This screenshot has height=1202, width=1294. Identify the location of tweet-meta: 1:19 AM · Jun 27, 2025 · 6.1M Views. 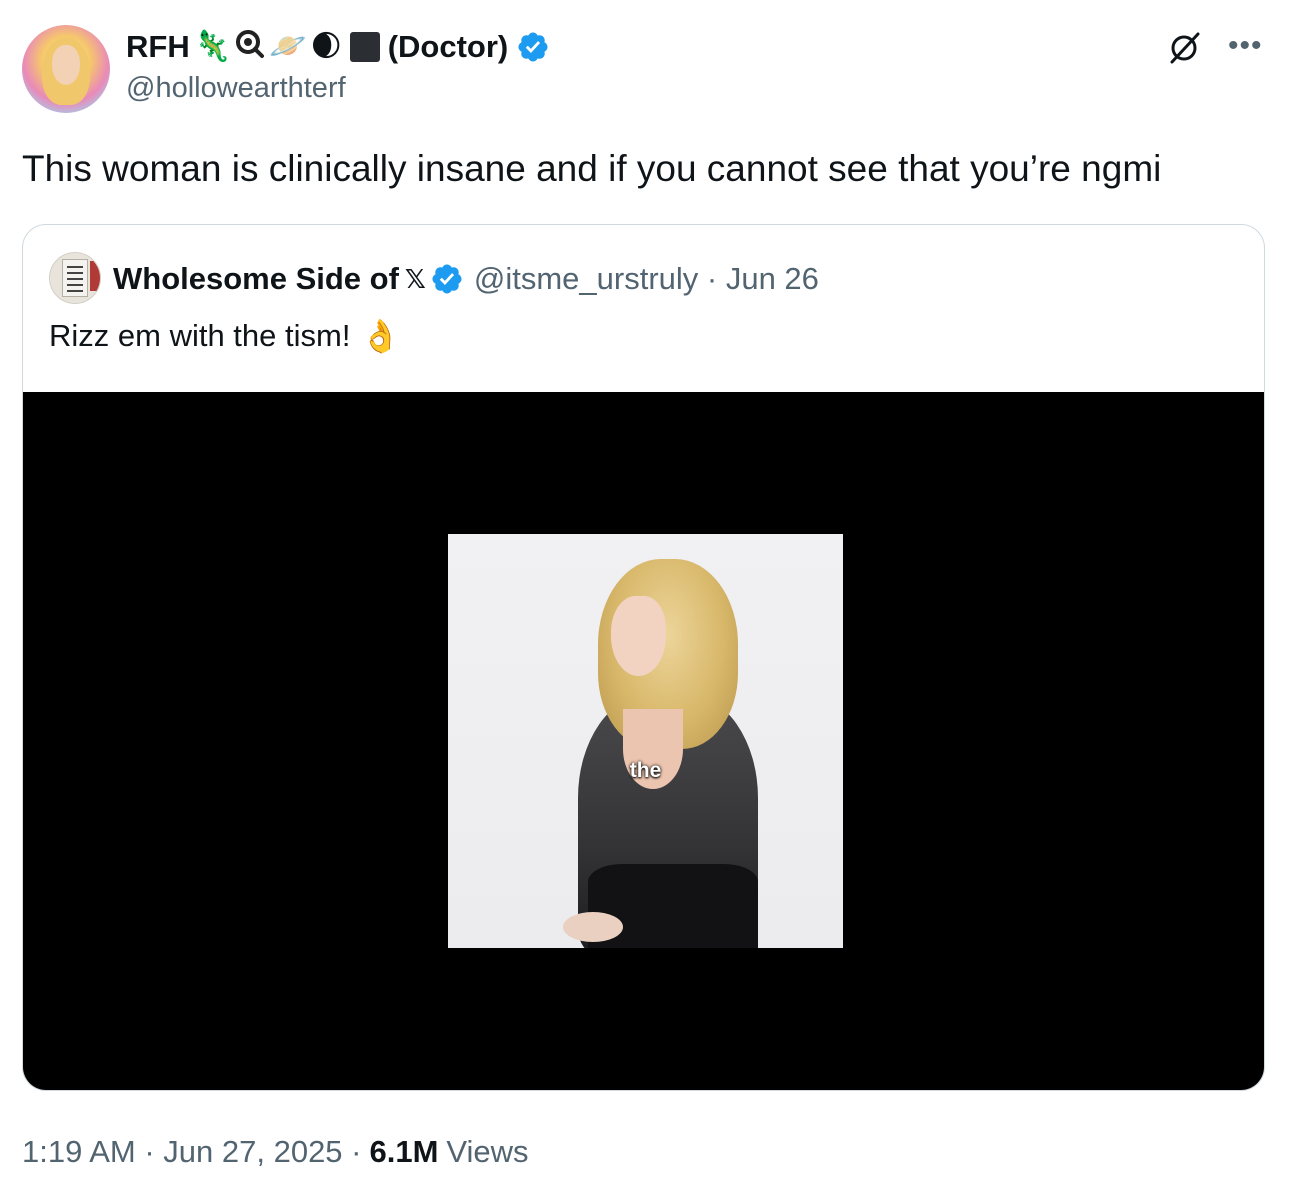
(275, 1152).